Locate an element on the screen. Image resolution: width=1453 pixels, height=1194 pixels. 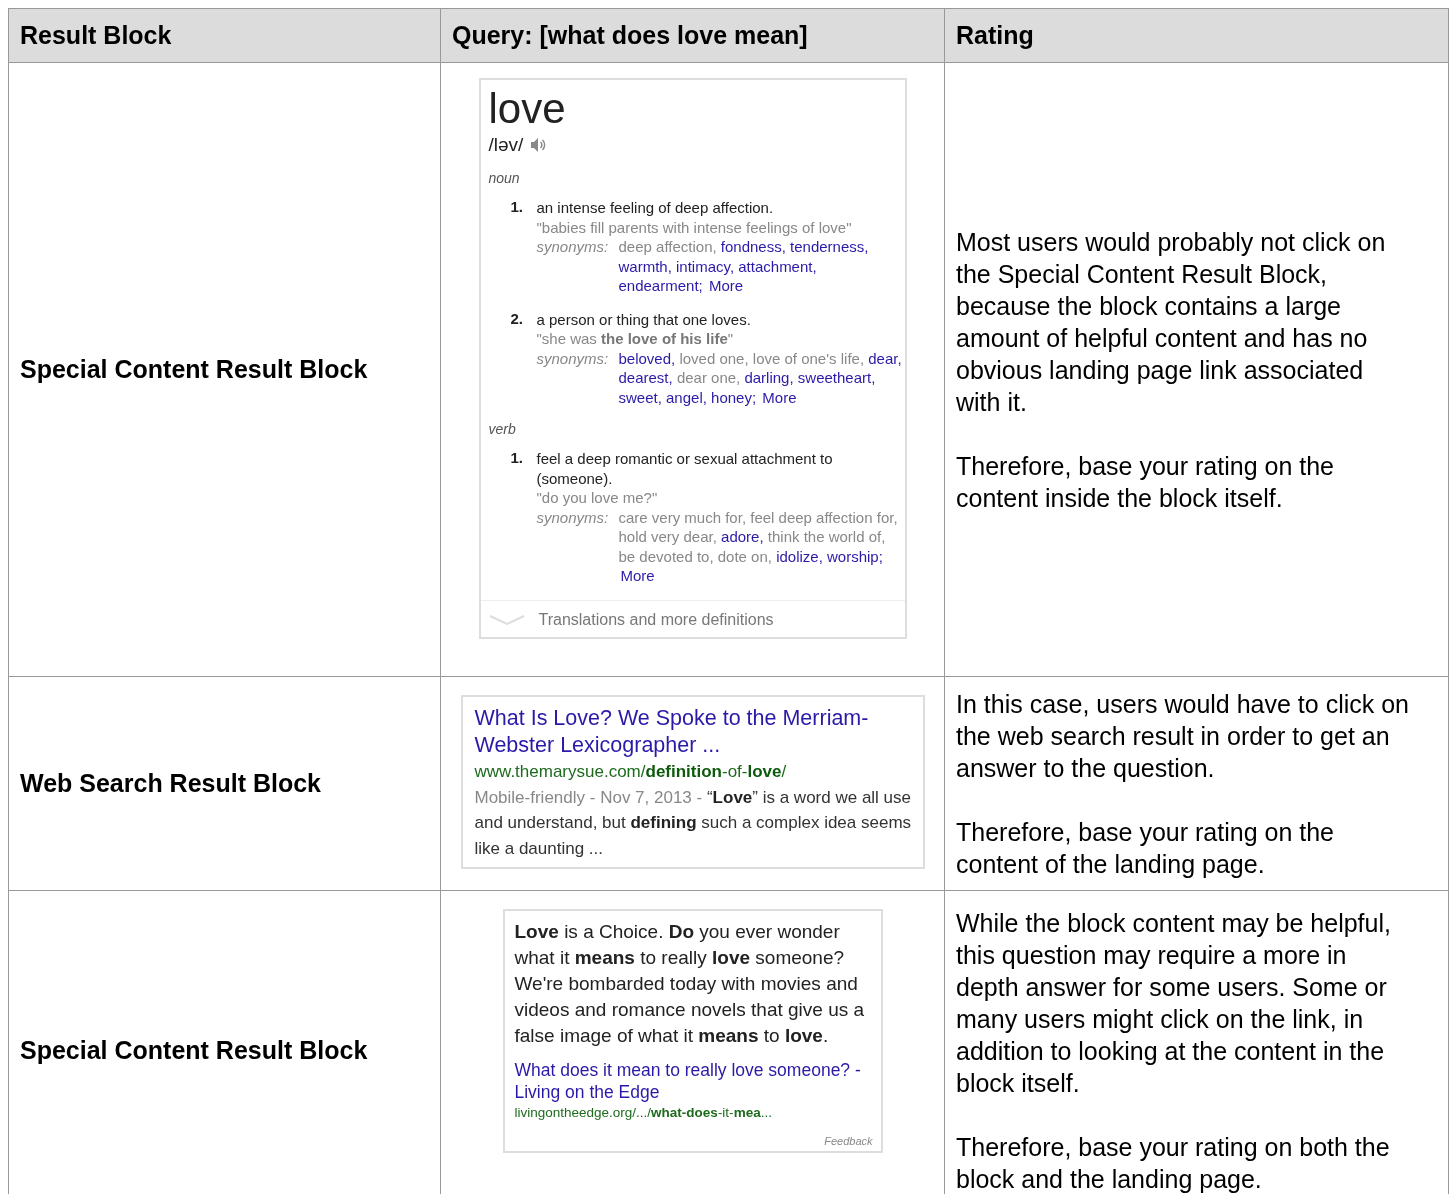
synonym-link: fondness, is located at coordinates (753, 246).